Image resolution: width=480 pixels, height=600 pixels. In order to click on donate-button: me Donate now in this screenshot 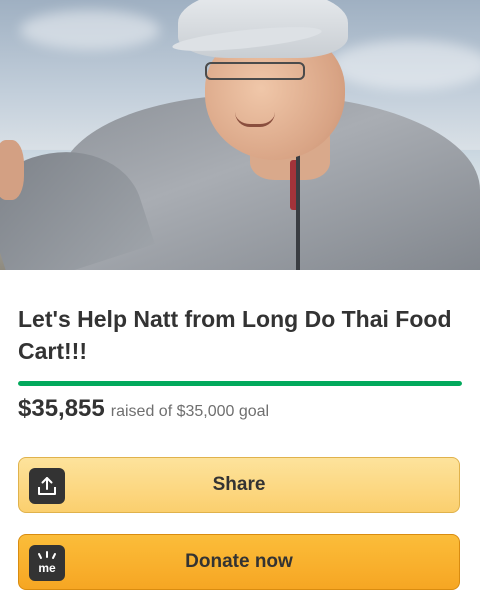, I will do `click(239, 562)`.